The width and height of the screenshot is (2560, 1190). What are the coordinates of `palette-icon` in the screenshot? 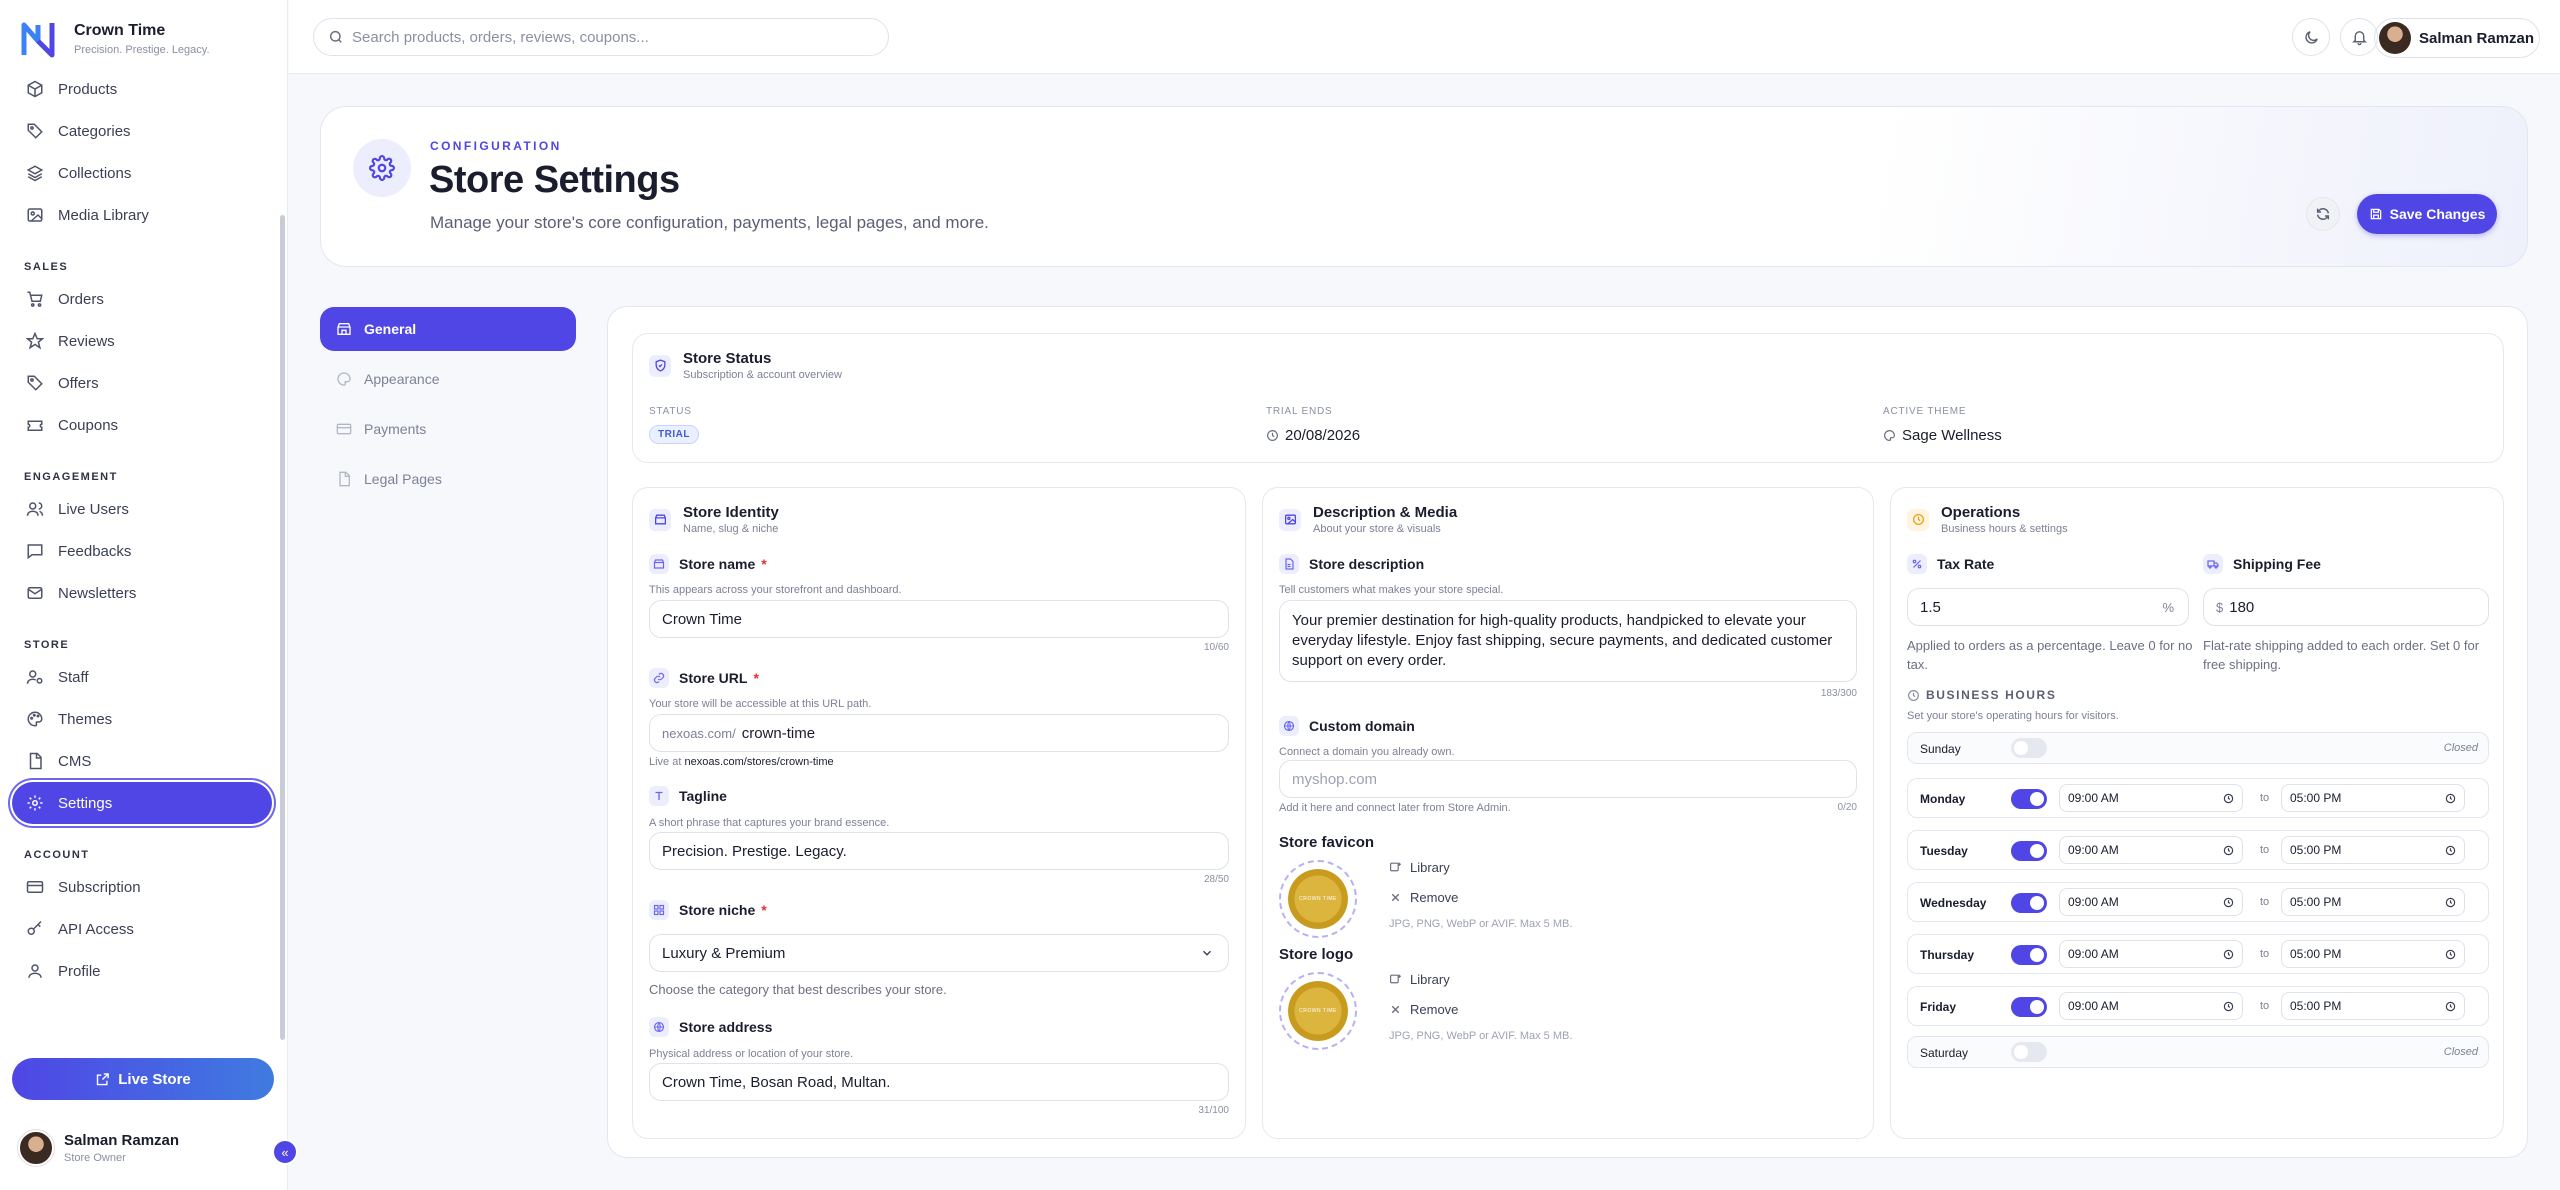 It's located at (344, 379).